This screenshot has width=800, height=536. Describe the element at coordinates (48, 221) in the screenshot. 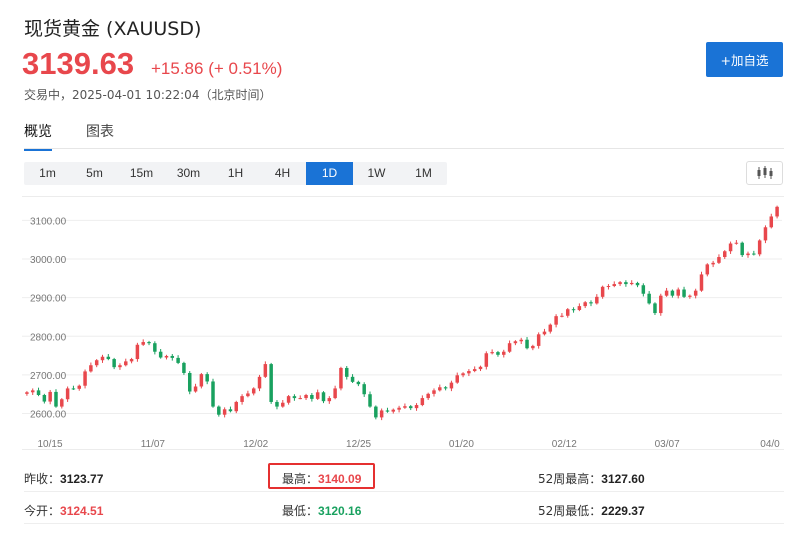

I see `y-tick-label: 3100.00` at that location.